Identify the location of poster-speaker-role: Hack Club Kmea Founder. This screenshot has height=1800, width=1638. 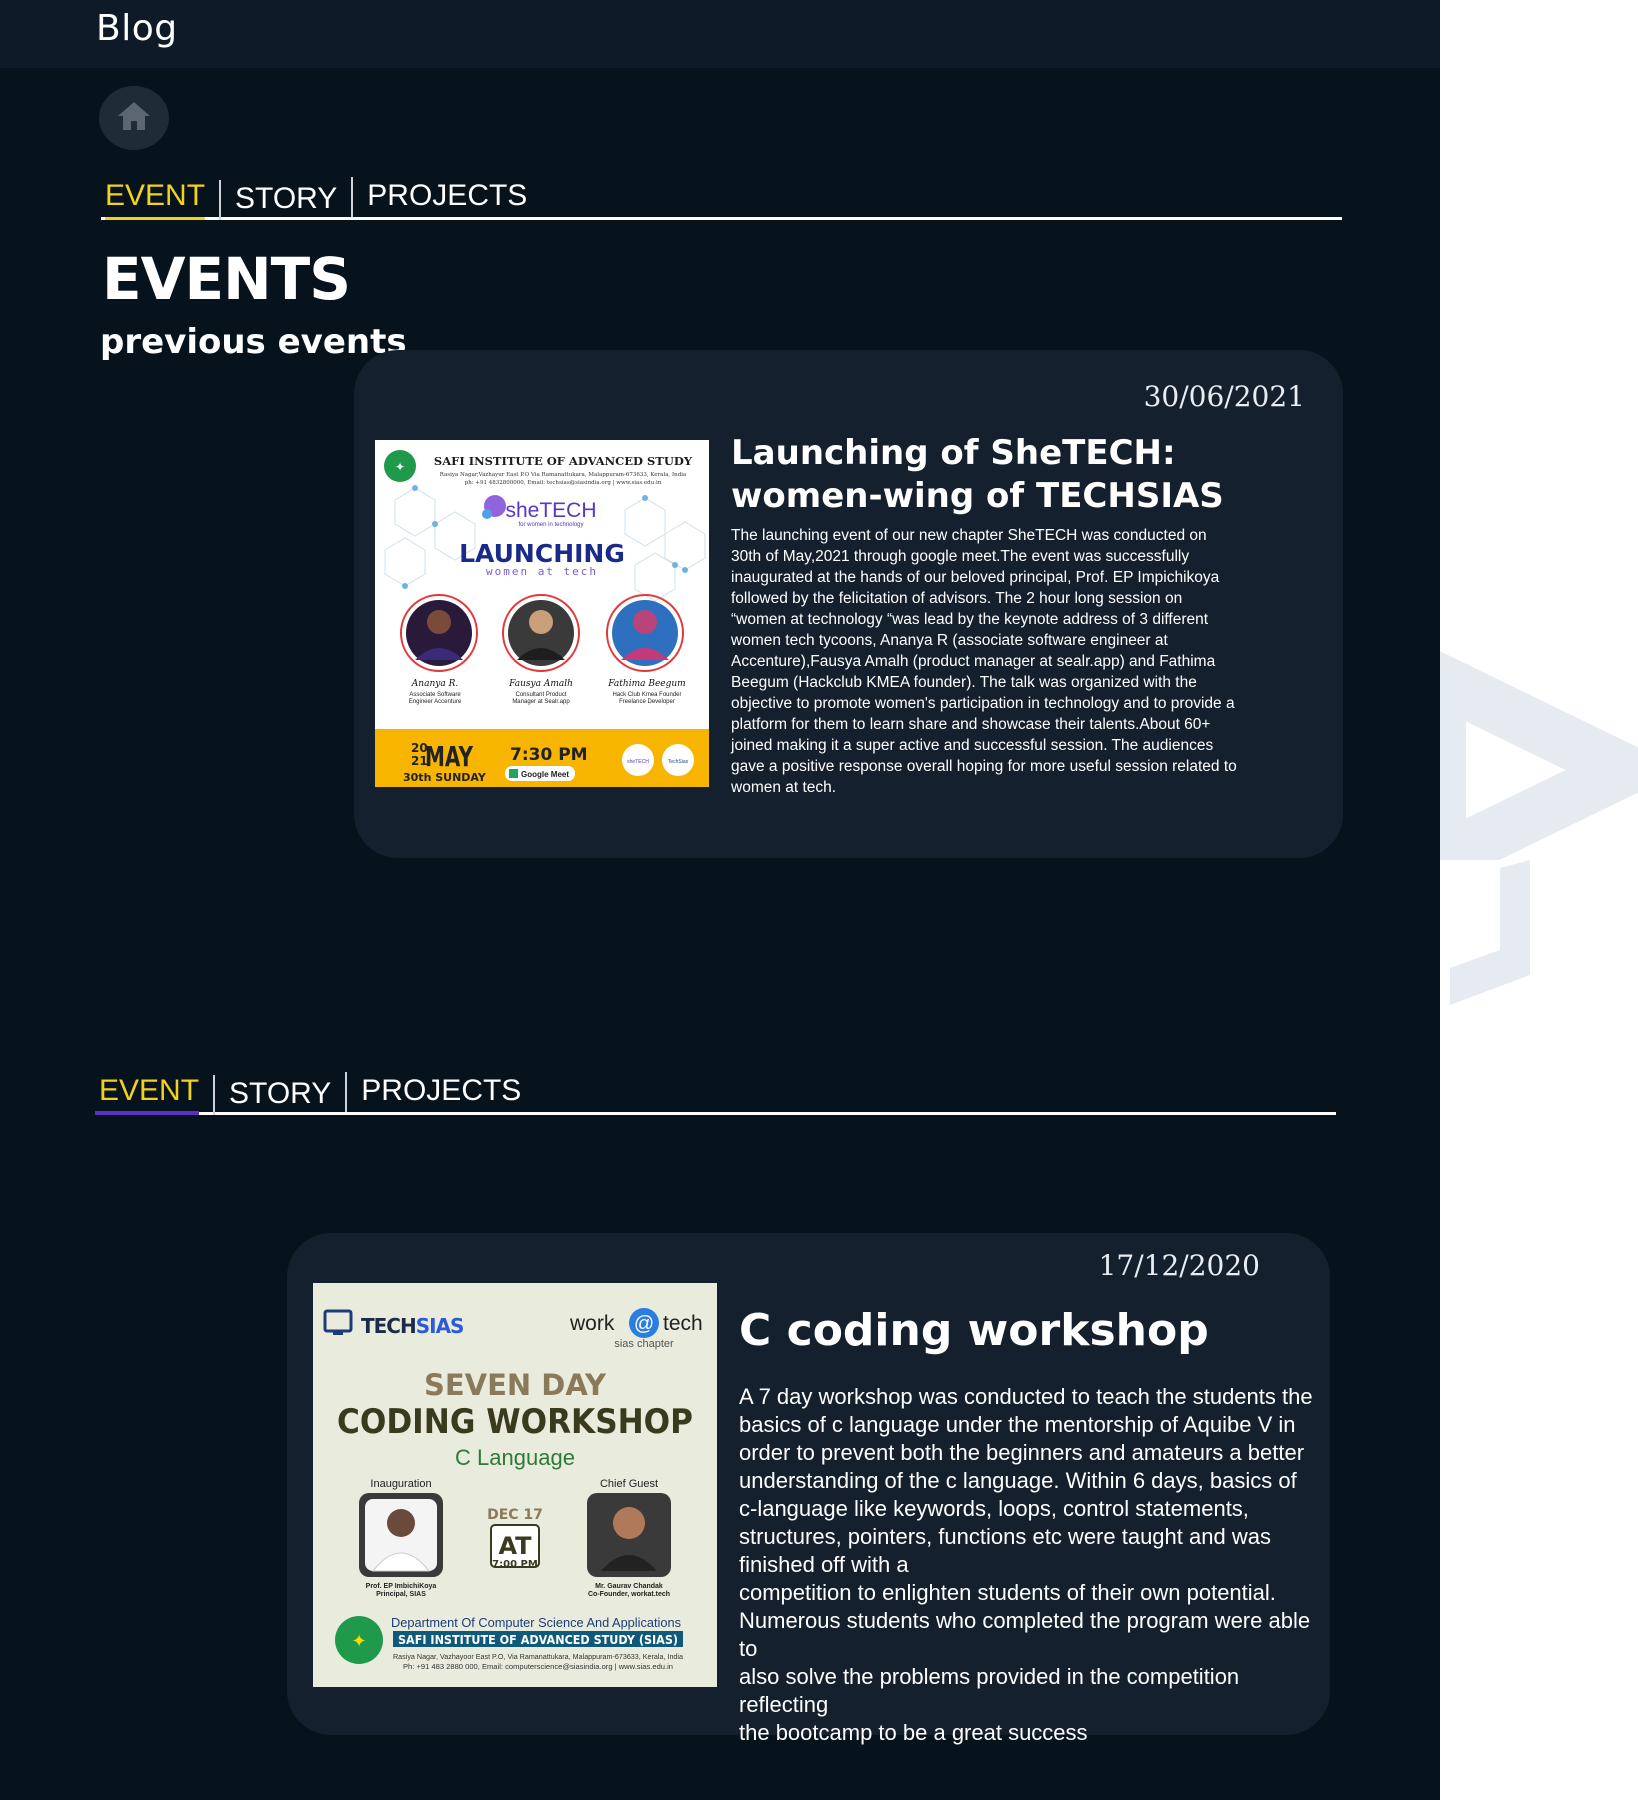
(646, 695).